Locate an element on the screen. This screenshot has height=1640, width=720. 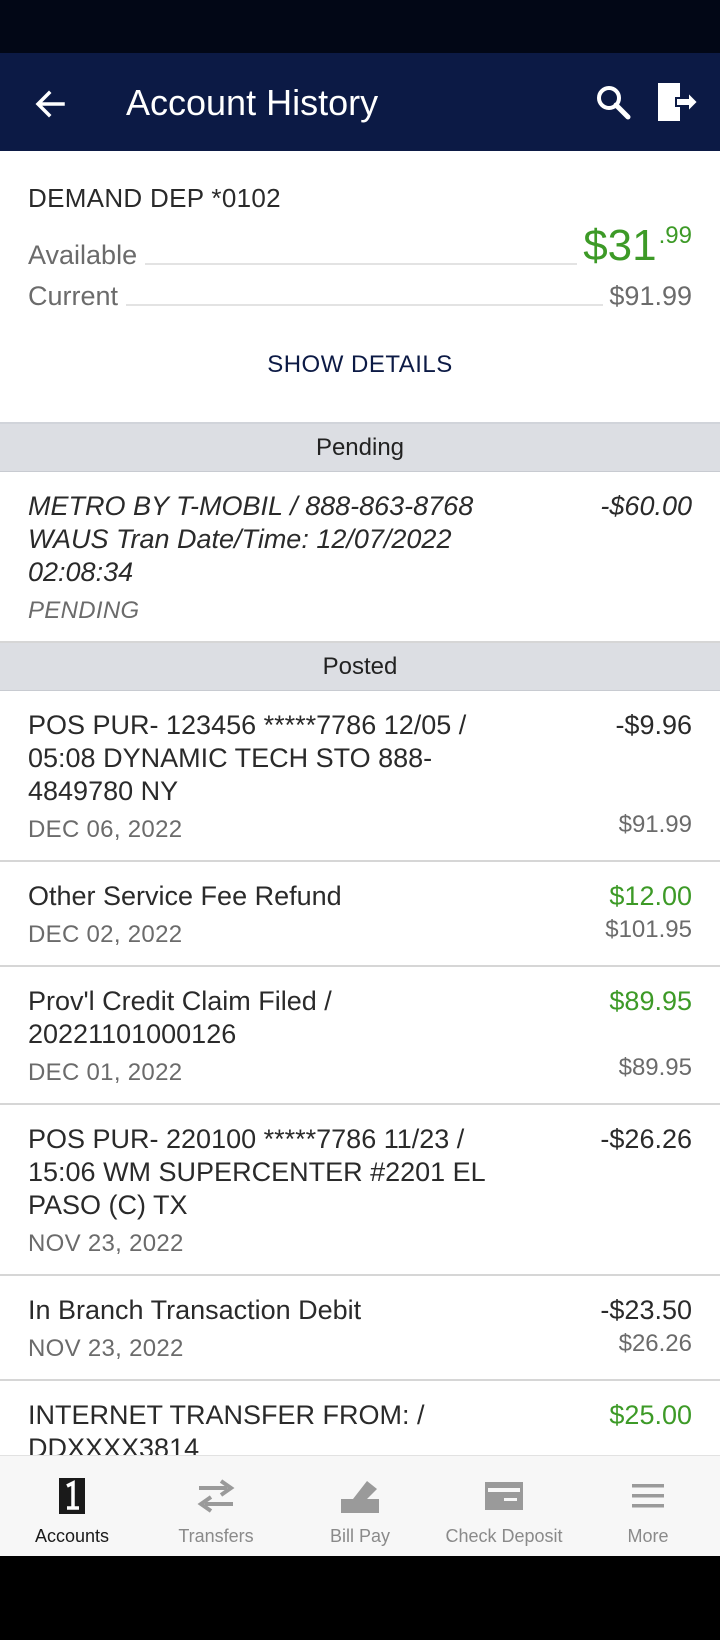
nav-bill-pay: Bill Pay is located at coordinates (360, 1506).